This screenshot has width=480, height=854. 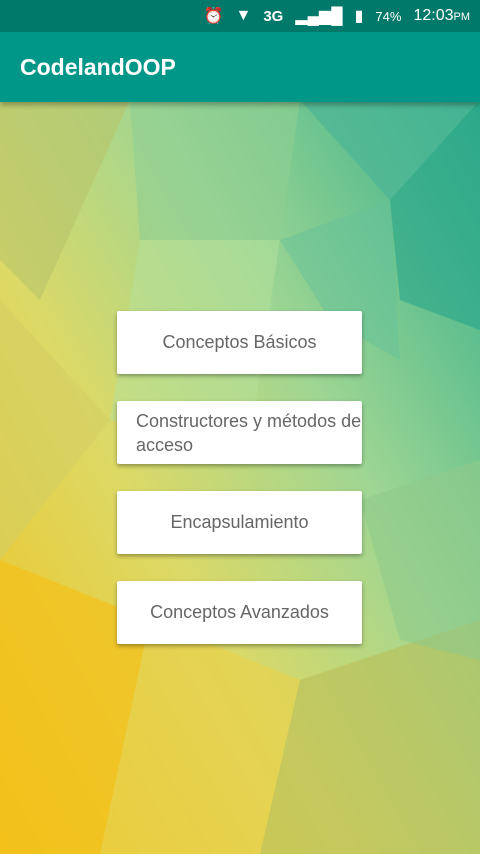 I want to click on status-bar: ⏰ ▼ 3G ▂▄▆█ ▮ 74% 12:03PM, so click(x=240, y=16).